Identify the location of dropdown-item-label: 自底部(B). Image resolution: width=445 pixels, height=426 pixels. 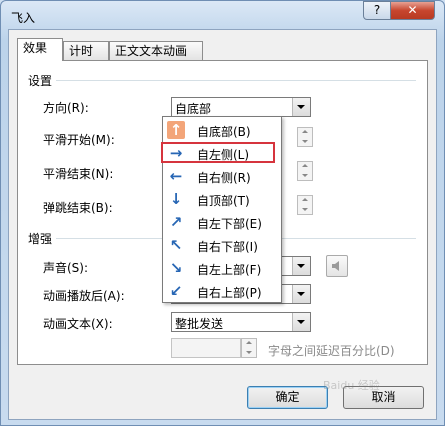
(224, 132).